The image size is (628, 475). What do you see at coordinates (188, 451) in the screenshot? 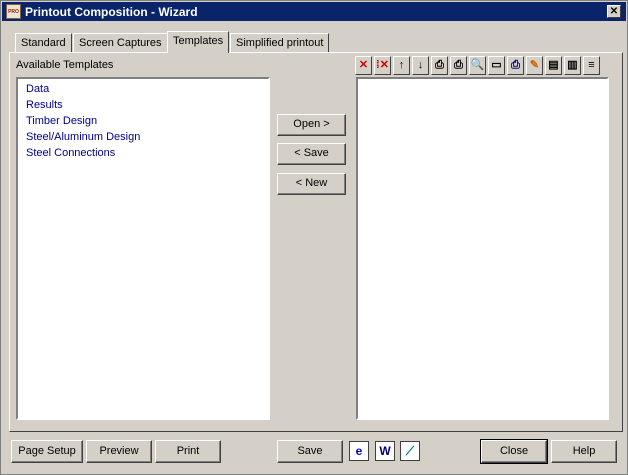
I see `print-button: Print` at bounding box center [188, 451].